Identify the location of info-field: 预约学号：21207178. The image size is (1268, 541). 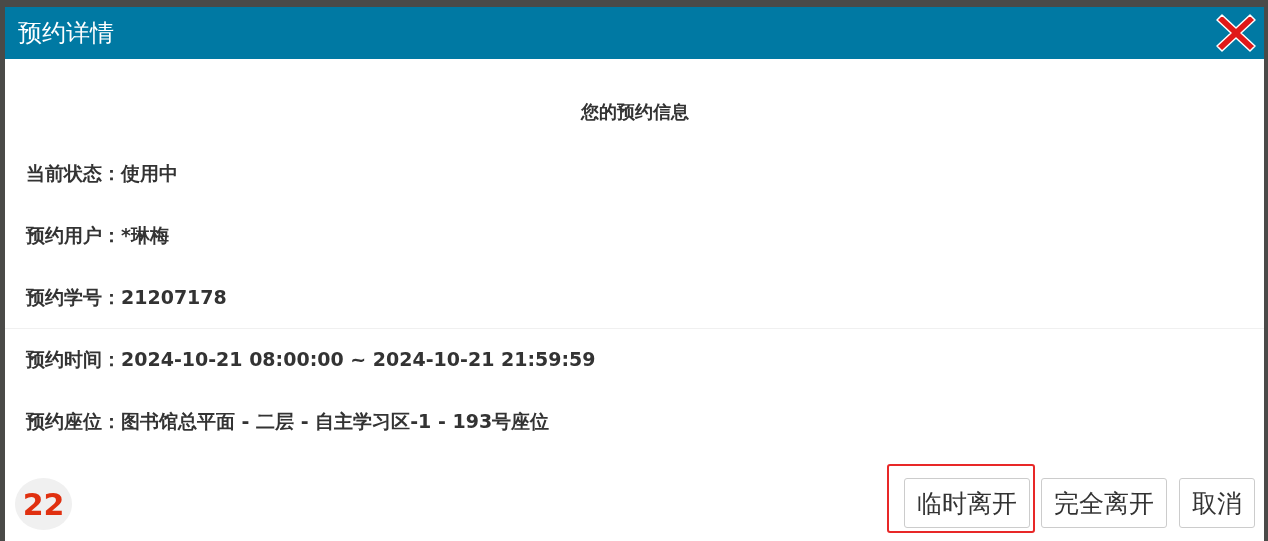
(126, 297).